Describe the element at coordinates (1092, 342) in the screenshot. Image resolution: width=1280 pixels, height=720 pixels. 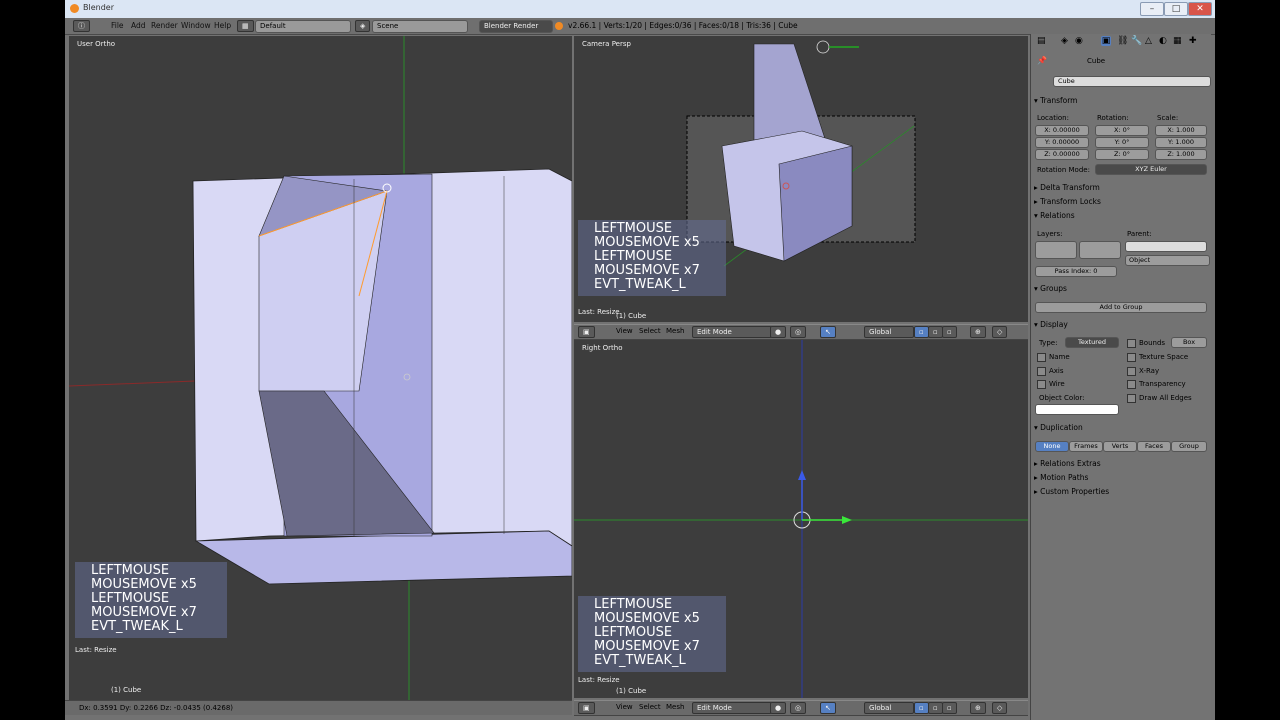
I see `display-type-select: Textured` at that location.